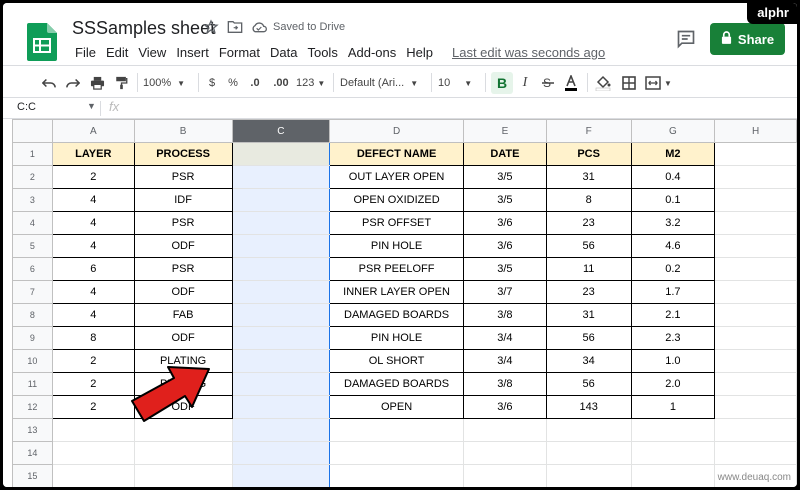 The width and height of the screenshot is (800, 490). Describe the element at coordinates (505, 292) in the screenshot. I see `cell: 3/7` at that location.